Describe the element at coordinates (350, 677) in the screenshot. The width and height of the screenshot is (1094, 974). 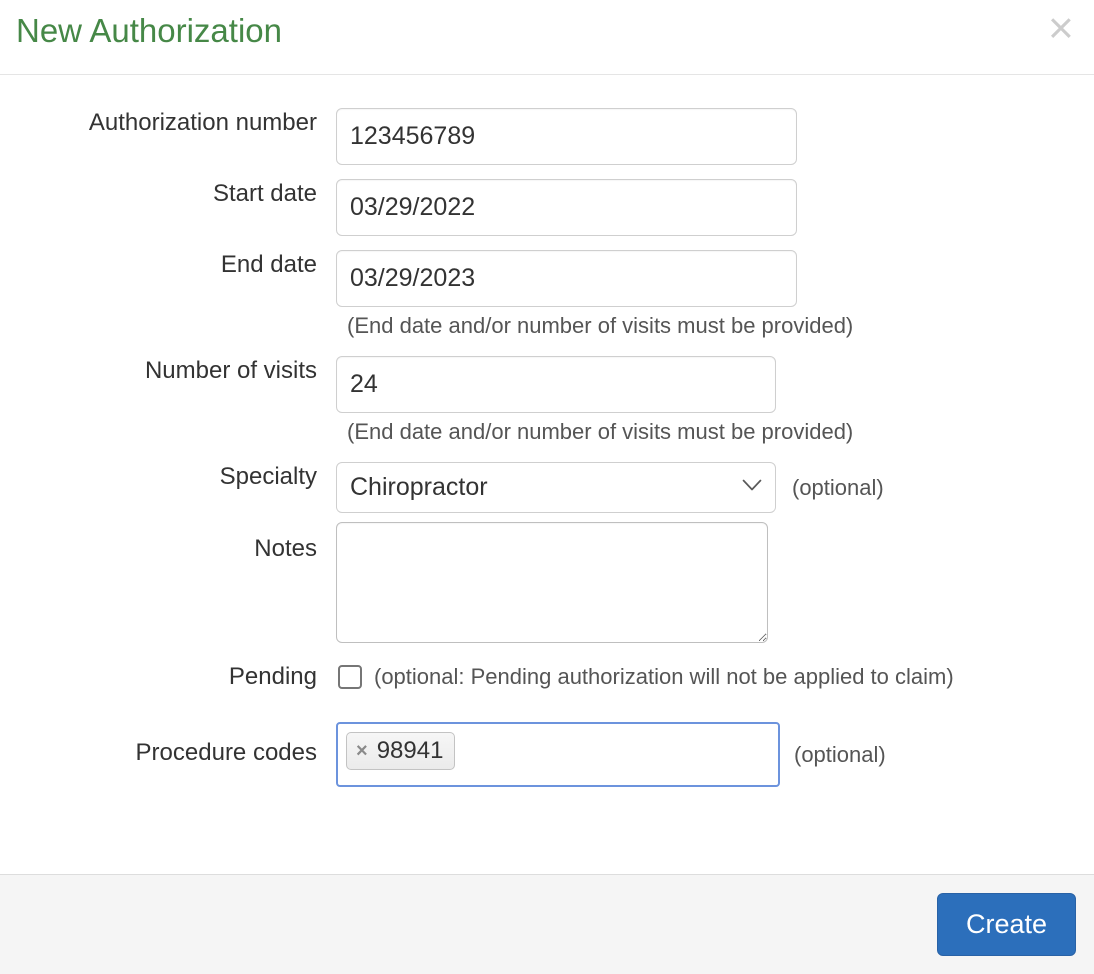
I see `pending-checkbox` at that location.